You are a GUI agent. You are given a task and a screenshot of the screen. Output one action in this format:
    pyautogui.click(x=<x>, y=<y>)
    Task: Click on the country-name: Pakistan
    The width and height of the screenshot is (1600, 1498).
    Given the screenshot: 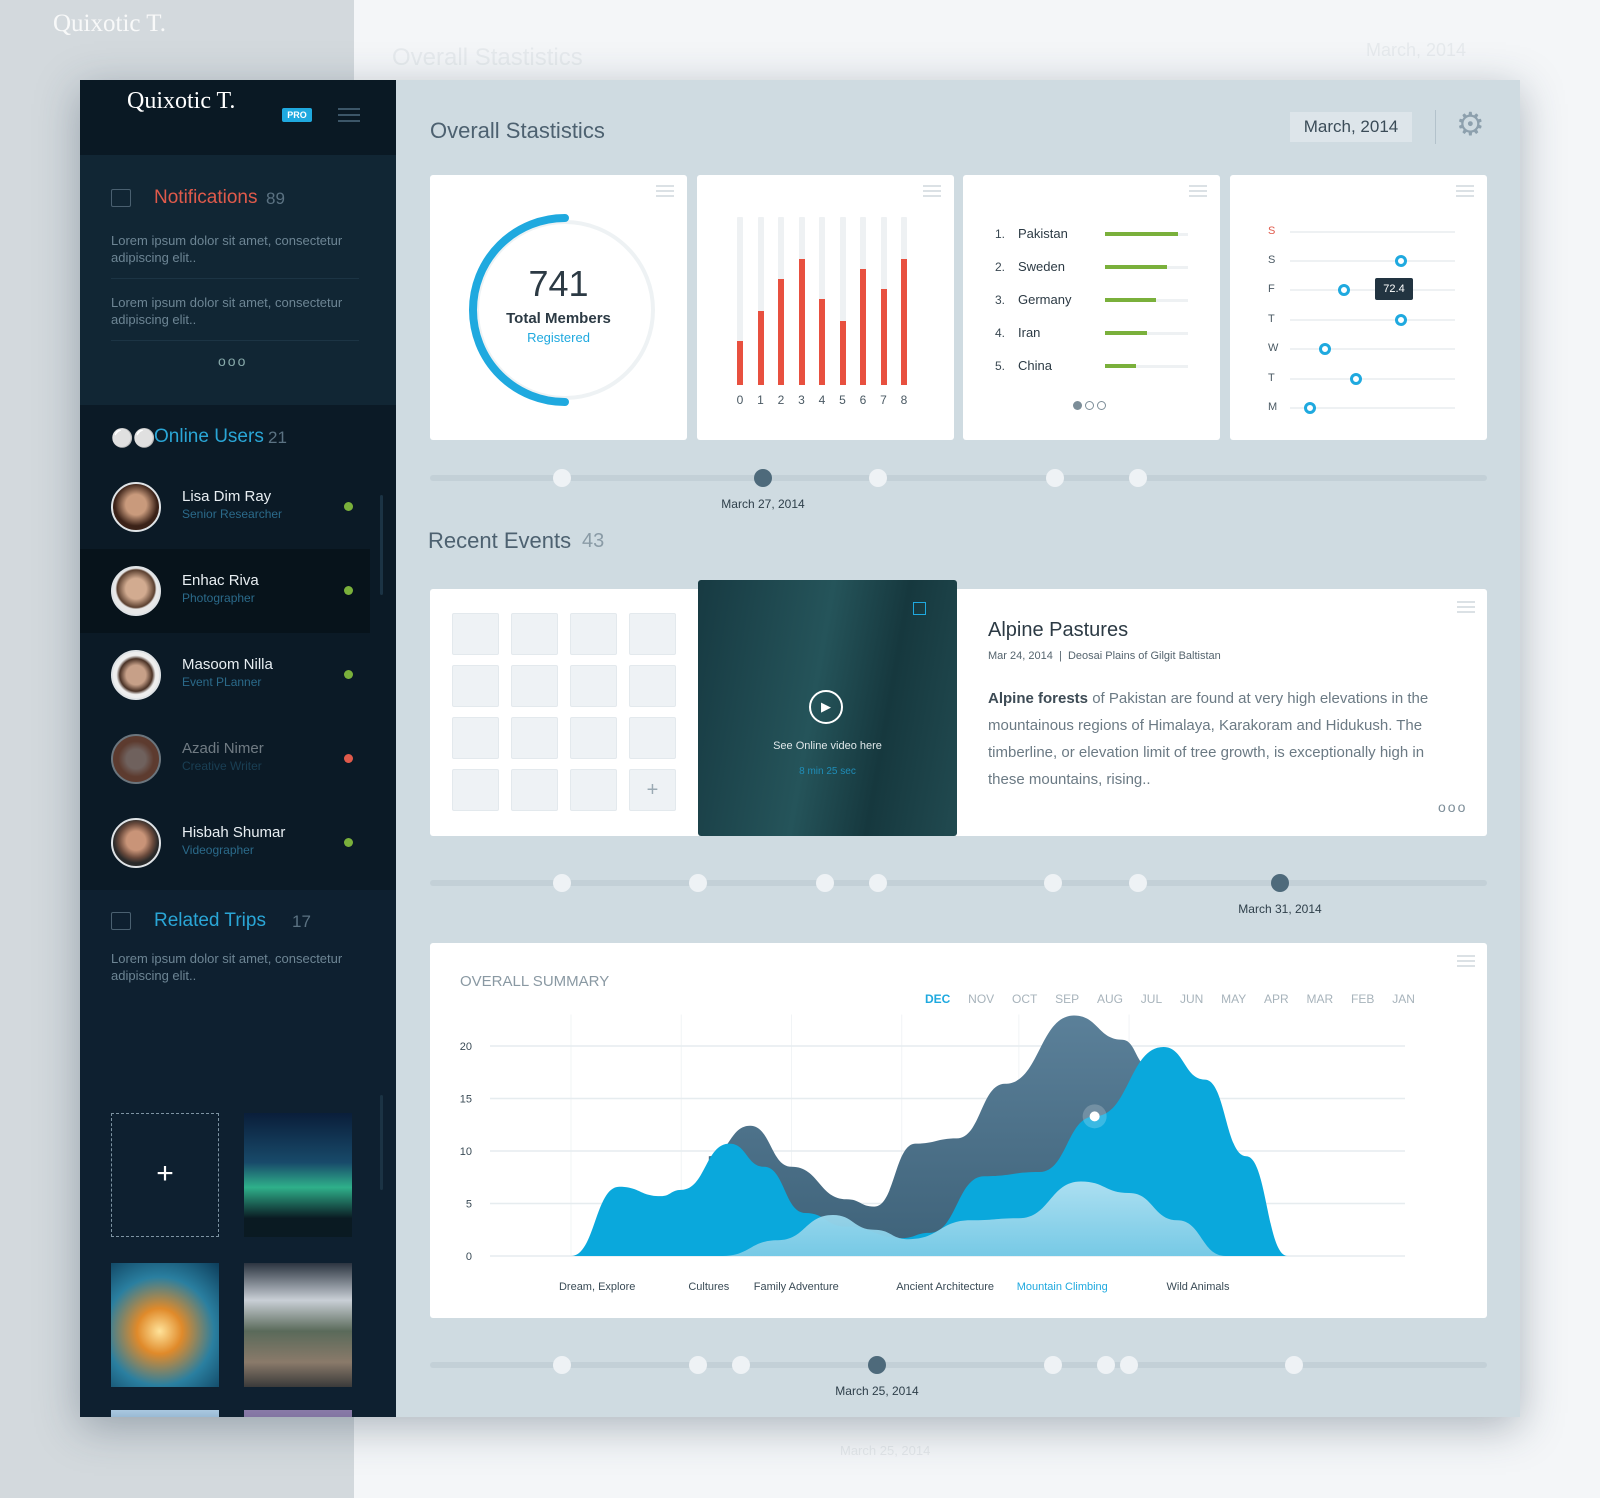 What is the action you would take?
    pyautogui.click(x=1043, y=233)
    